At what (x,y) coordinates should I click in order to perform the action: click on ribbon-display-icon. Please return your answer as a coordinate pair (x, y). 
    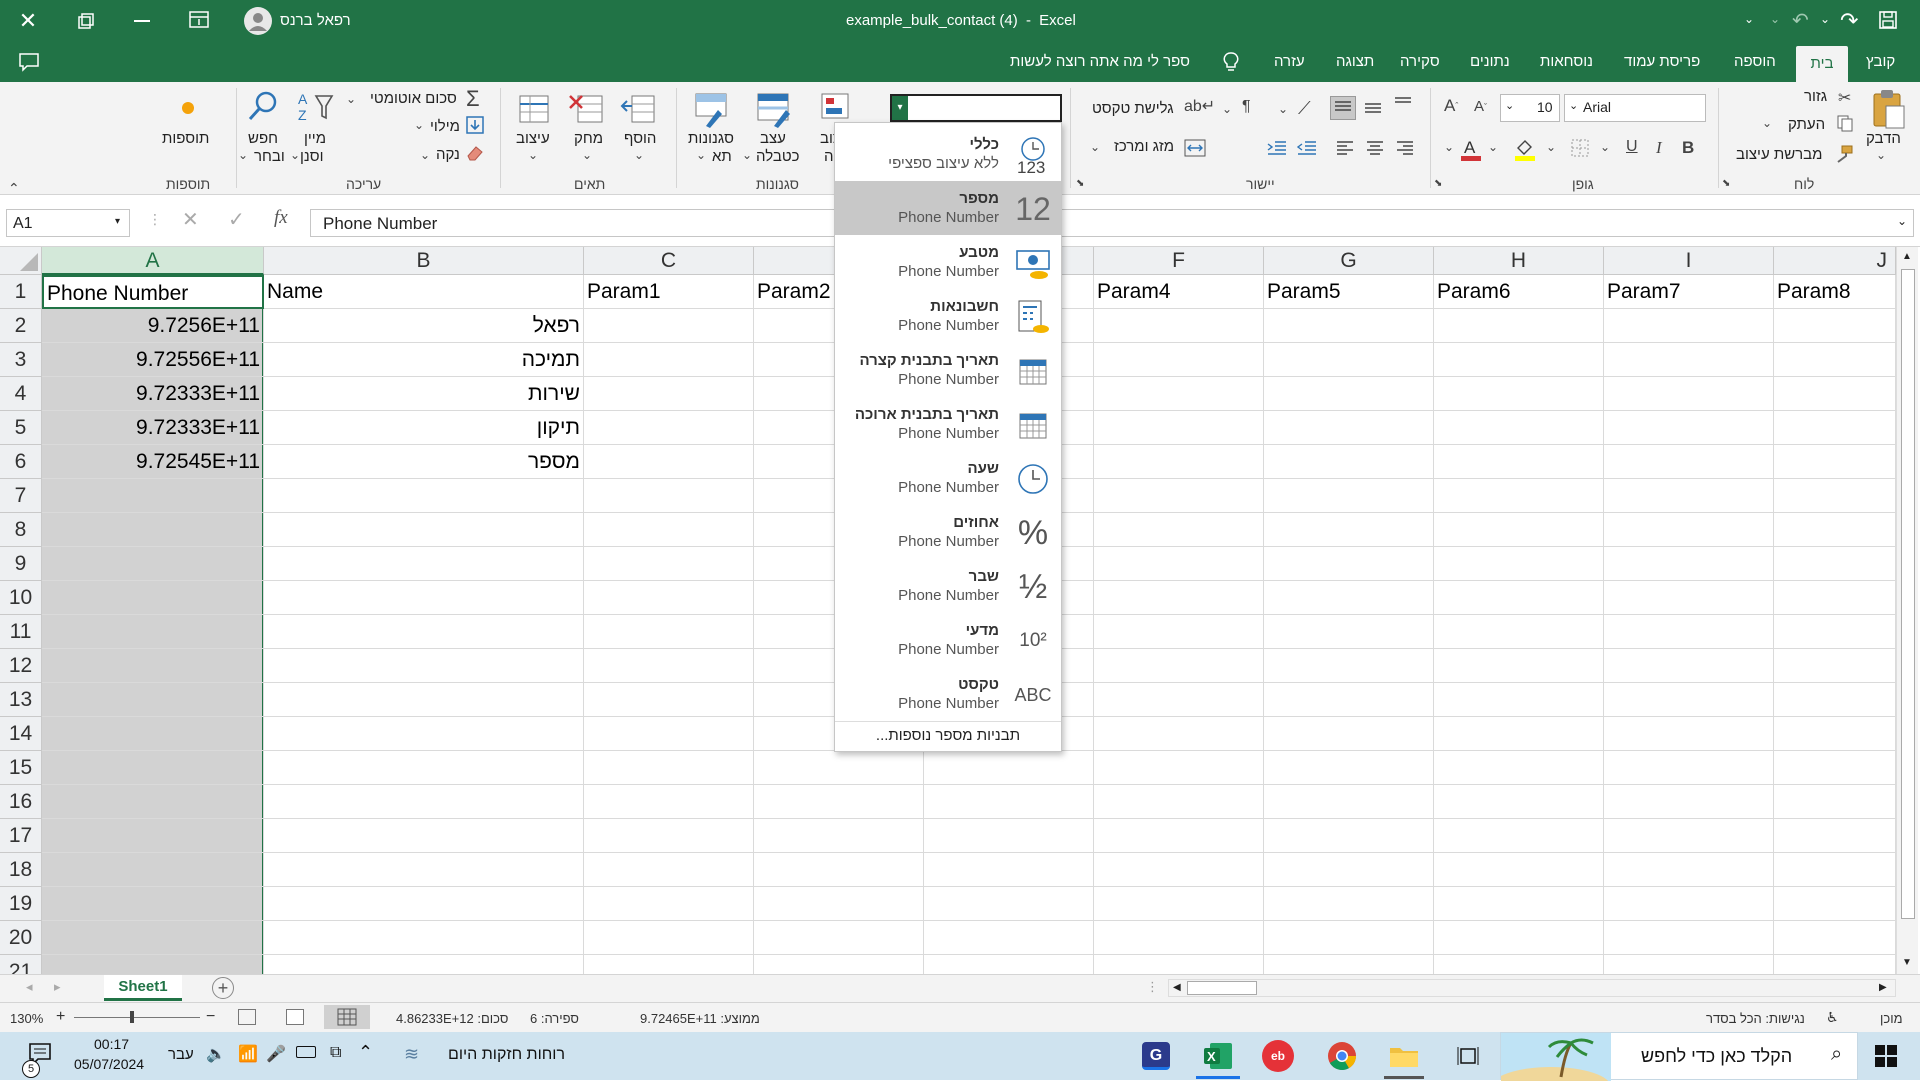
    Looking at the image, I should click on (199, 20).